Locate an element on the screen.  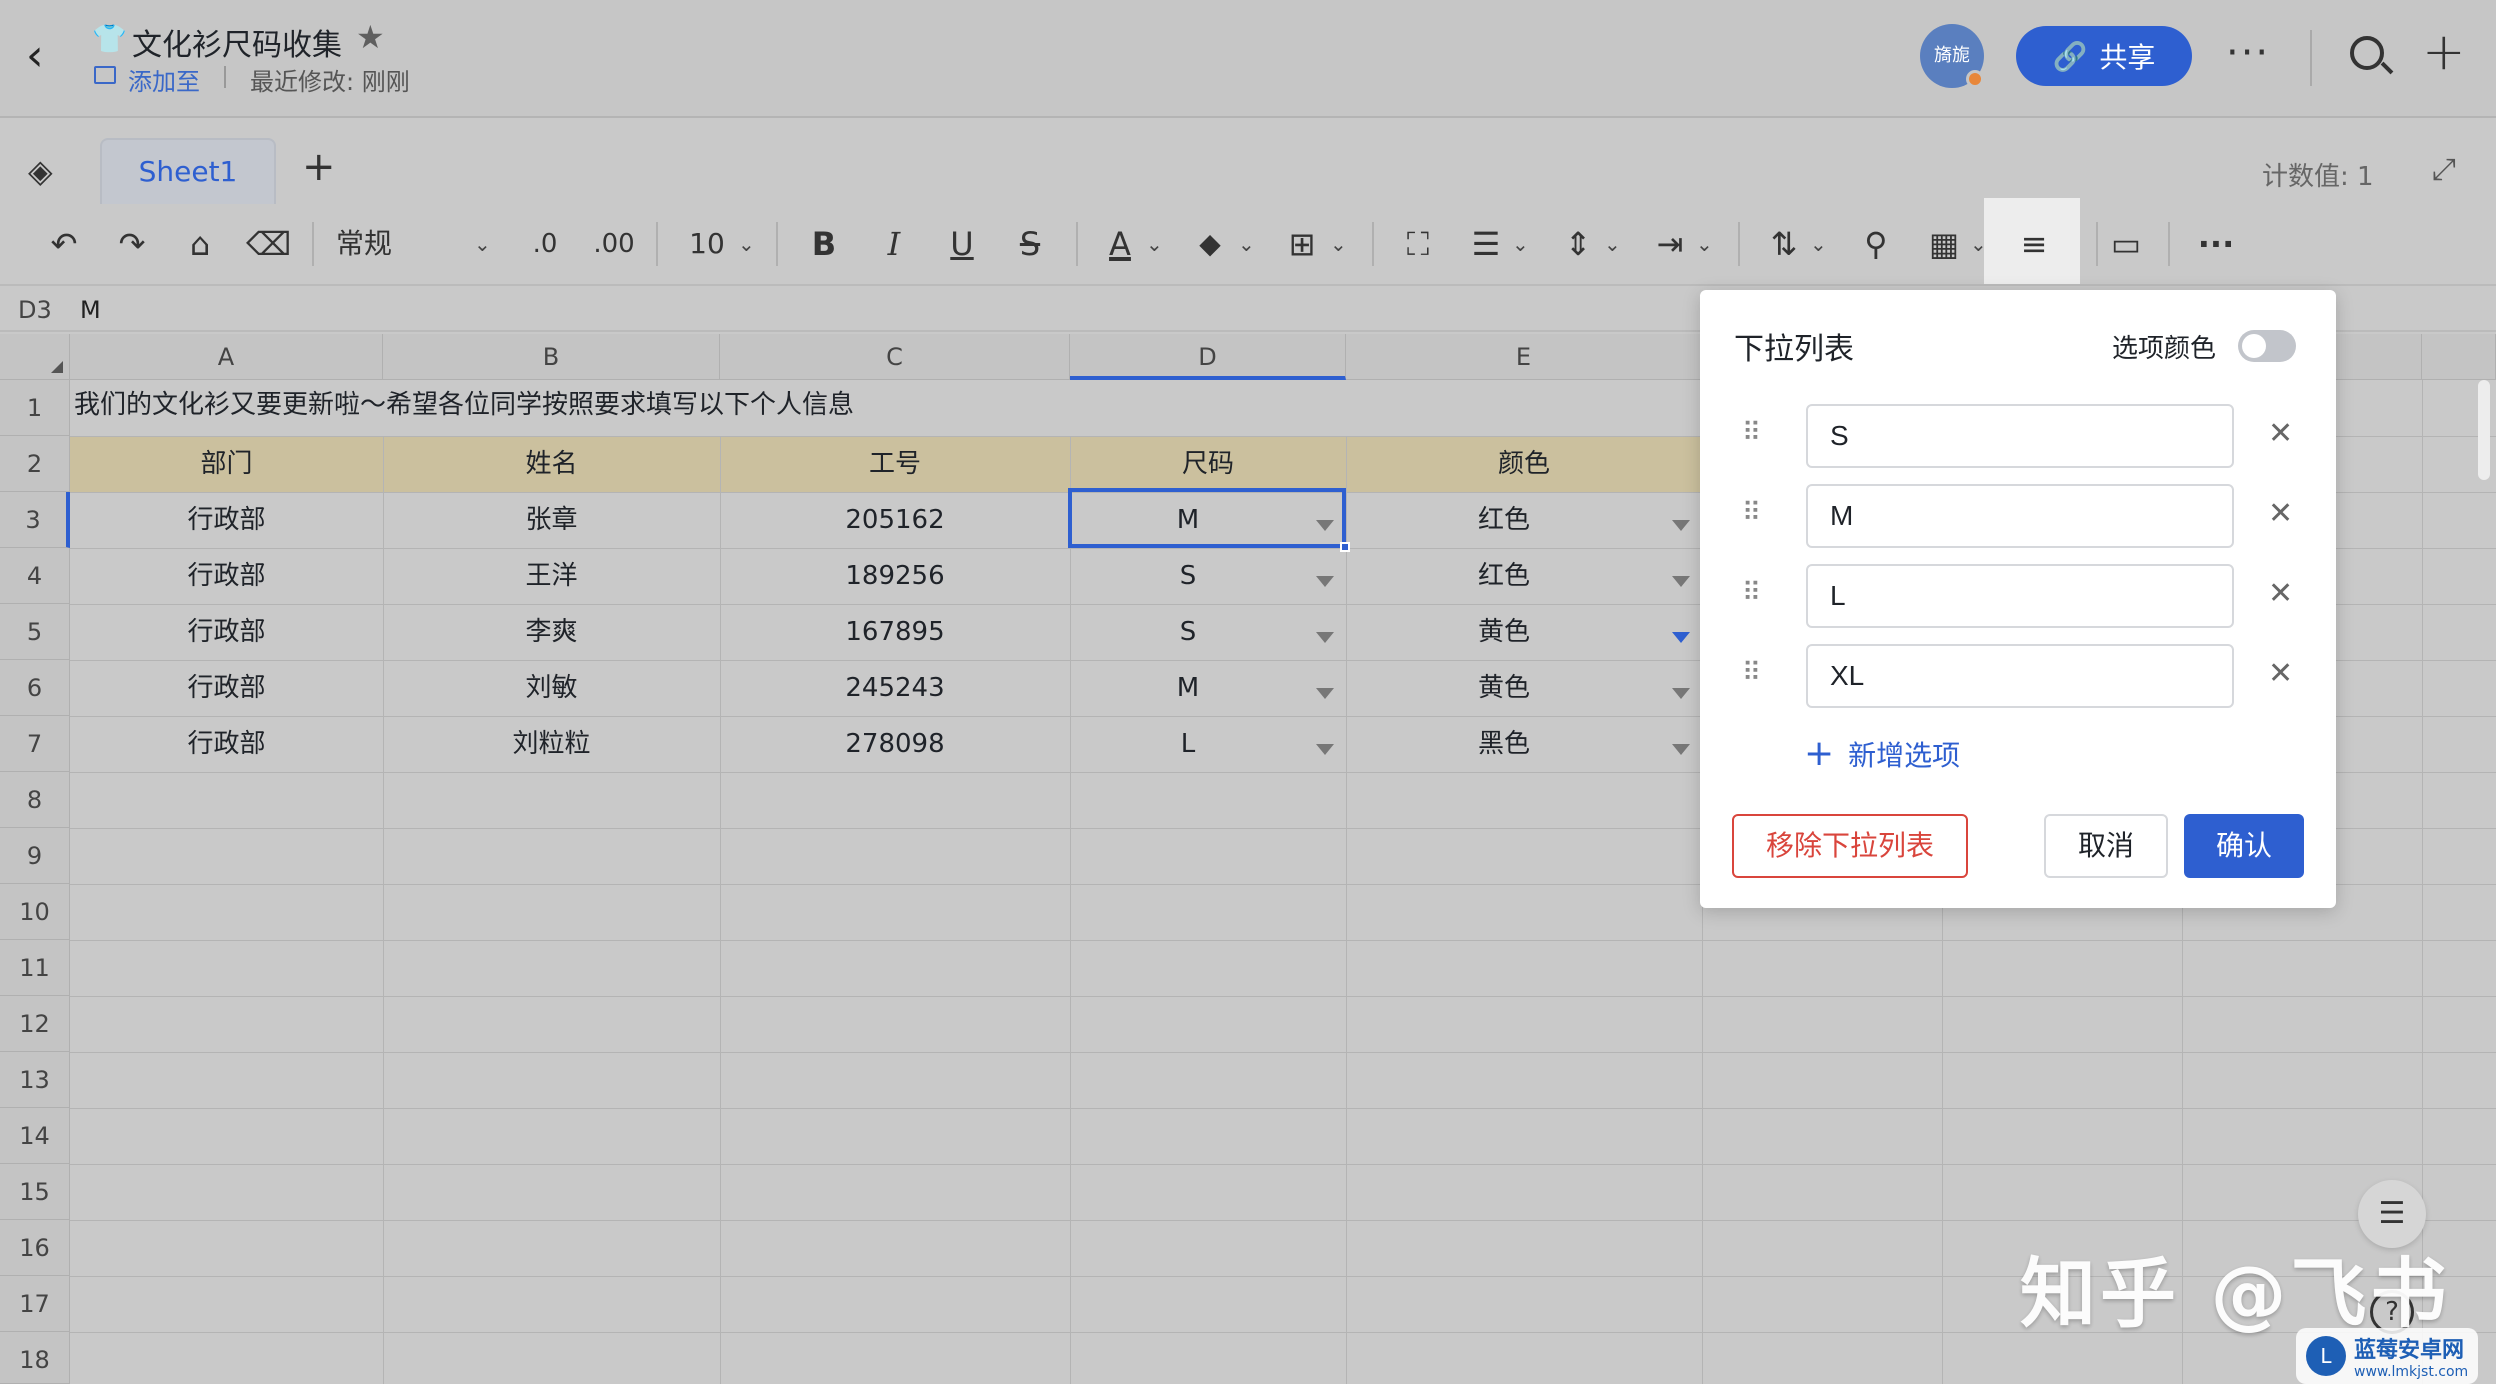
column-header-i is located at coordinates (2459, 357).